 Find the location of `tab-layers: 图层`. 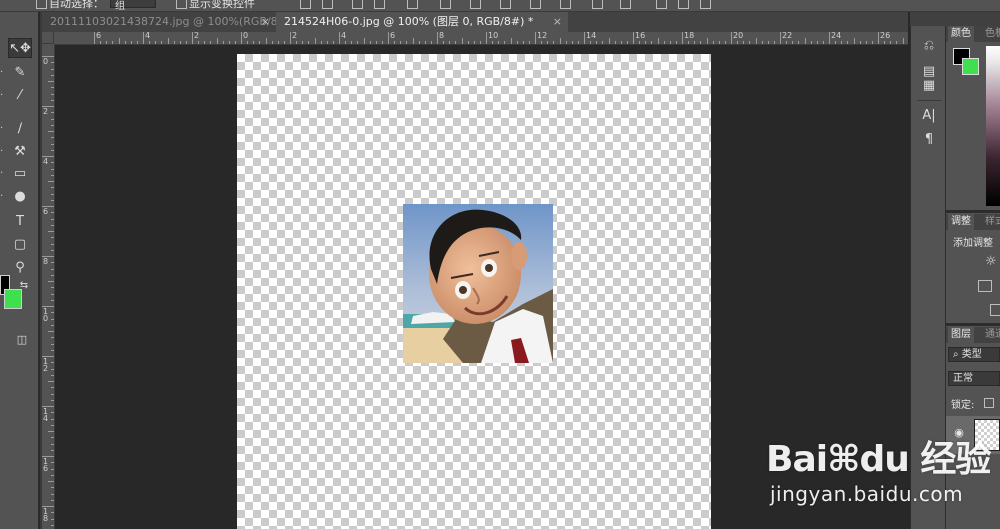

tab-layers: 图层 is located at coordinates (961, 335).